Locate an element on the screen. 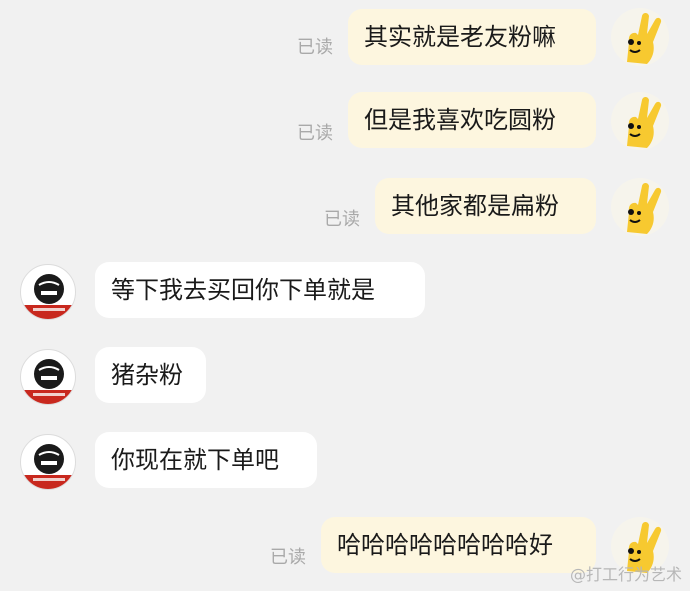 The image size is (690, 591). message-bubble-incoming: 猪杂粉 is located at coordinates (150, 375).